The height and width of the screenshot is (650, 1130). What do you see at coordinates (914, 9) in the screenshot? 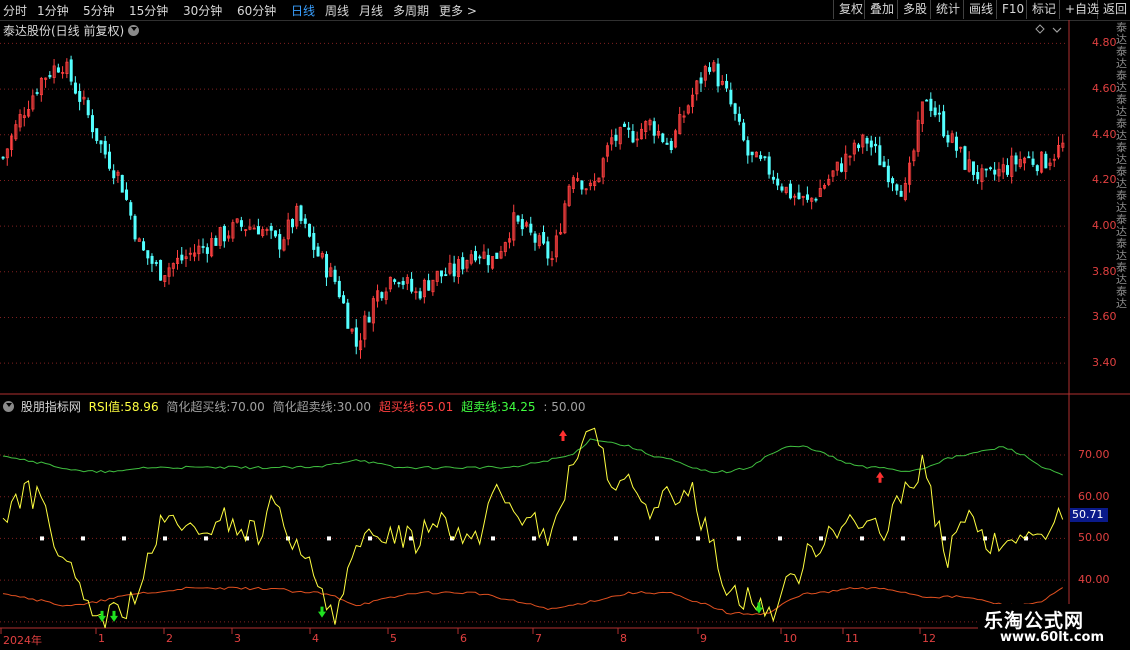
I see `toolbar-button-2: 多股` at bounding box center [914, 9].